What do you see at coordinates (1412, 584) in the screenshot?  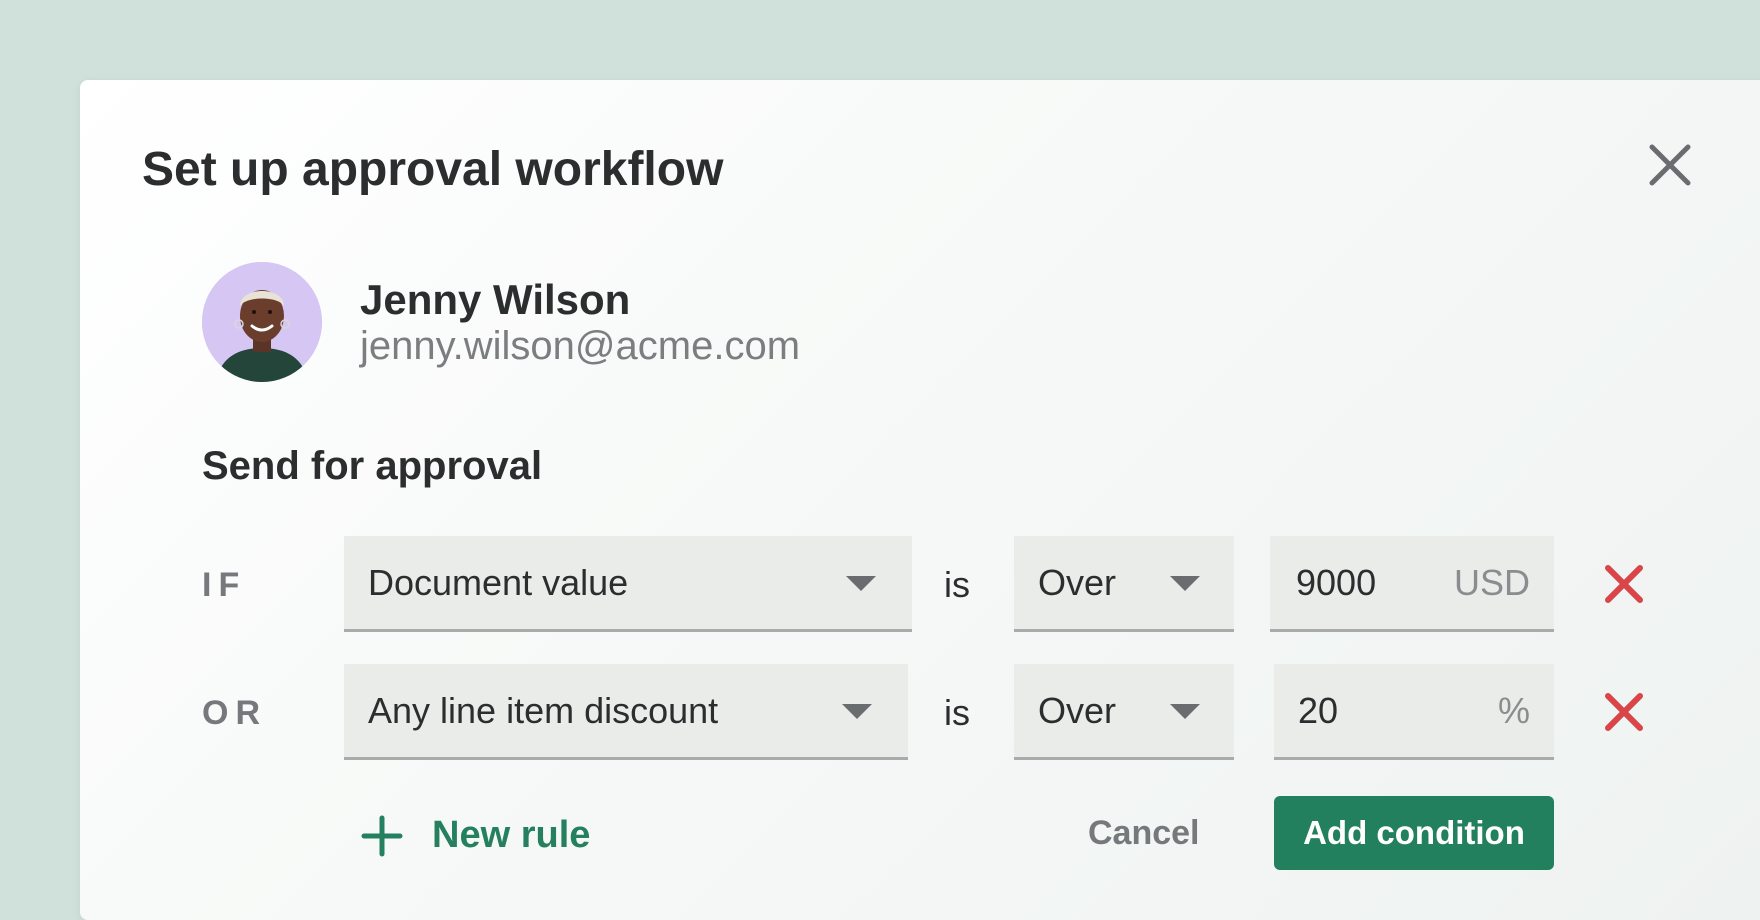 I see `threshold-input: 9000 USD` at bounding box center [1412, 584].